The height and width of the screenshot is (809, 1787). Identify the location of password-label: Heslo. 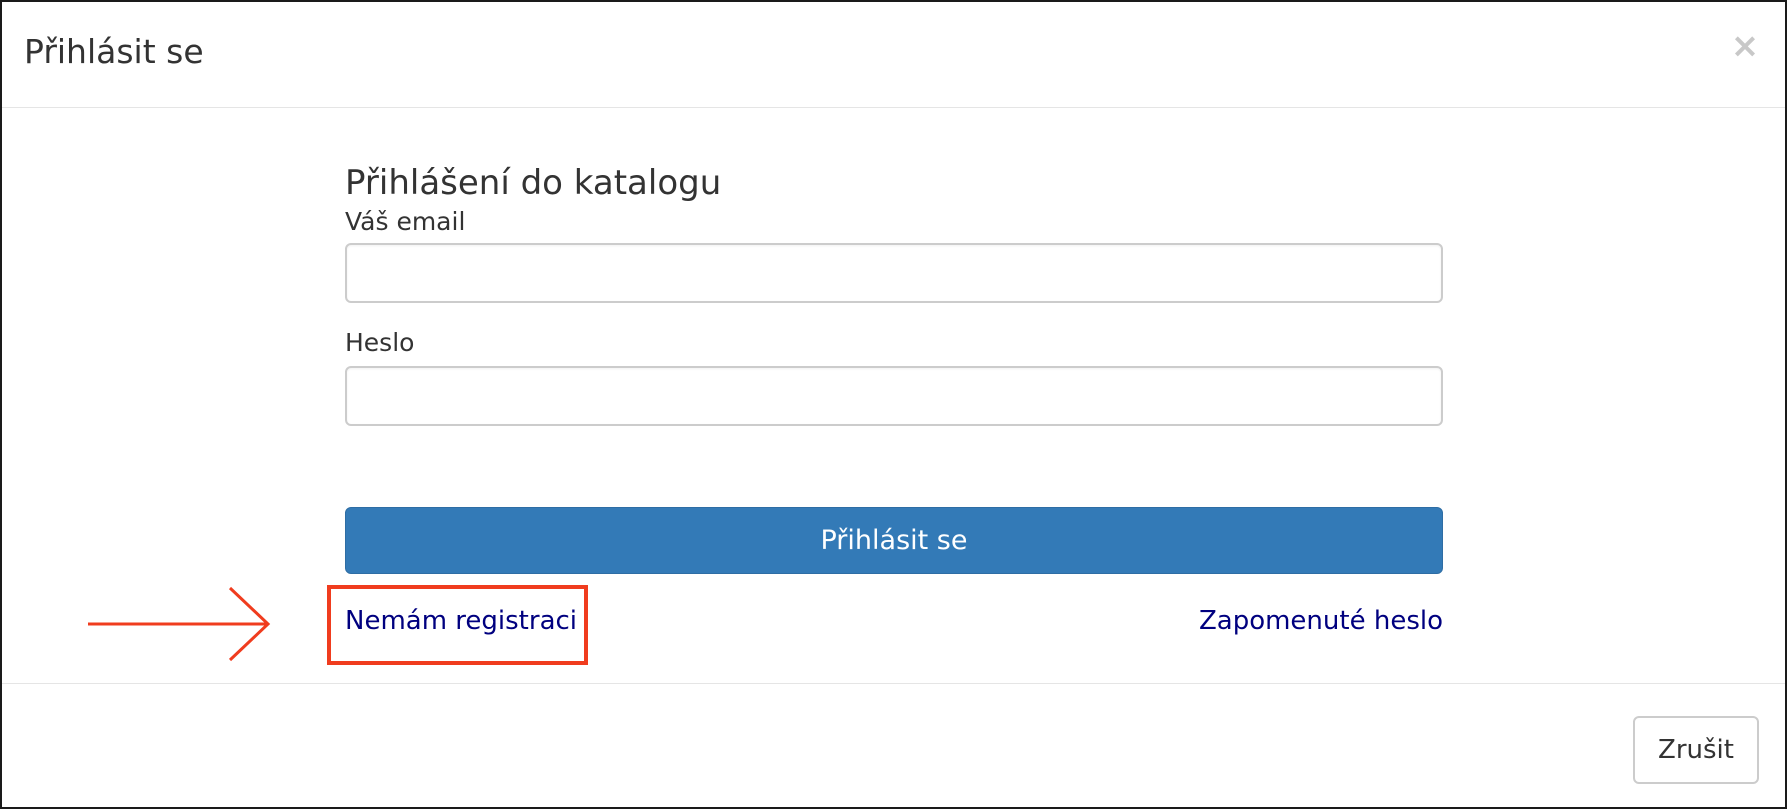
(380, 342).